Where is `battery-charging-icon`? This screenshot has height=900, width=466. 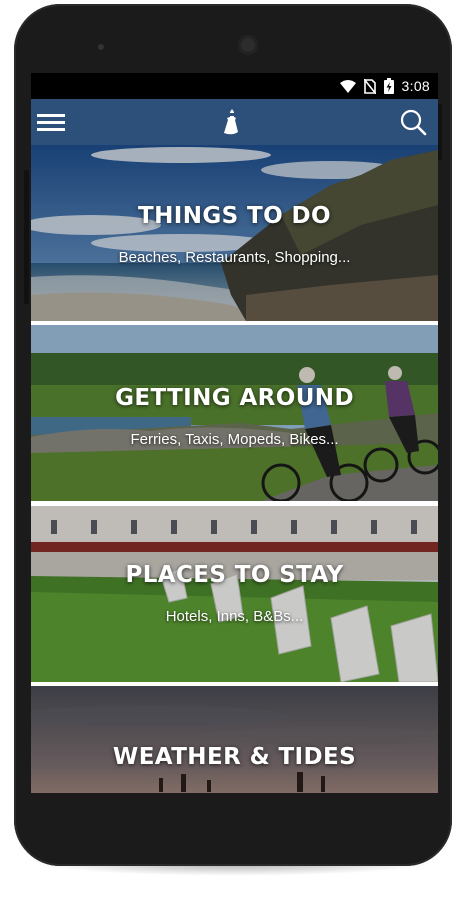
battery-charging-icon is located at coordinates (388, 86).